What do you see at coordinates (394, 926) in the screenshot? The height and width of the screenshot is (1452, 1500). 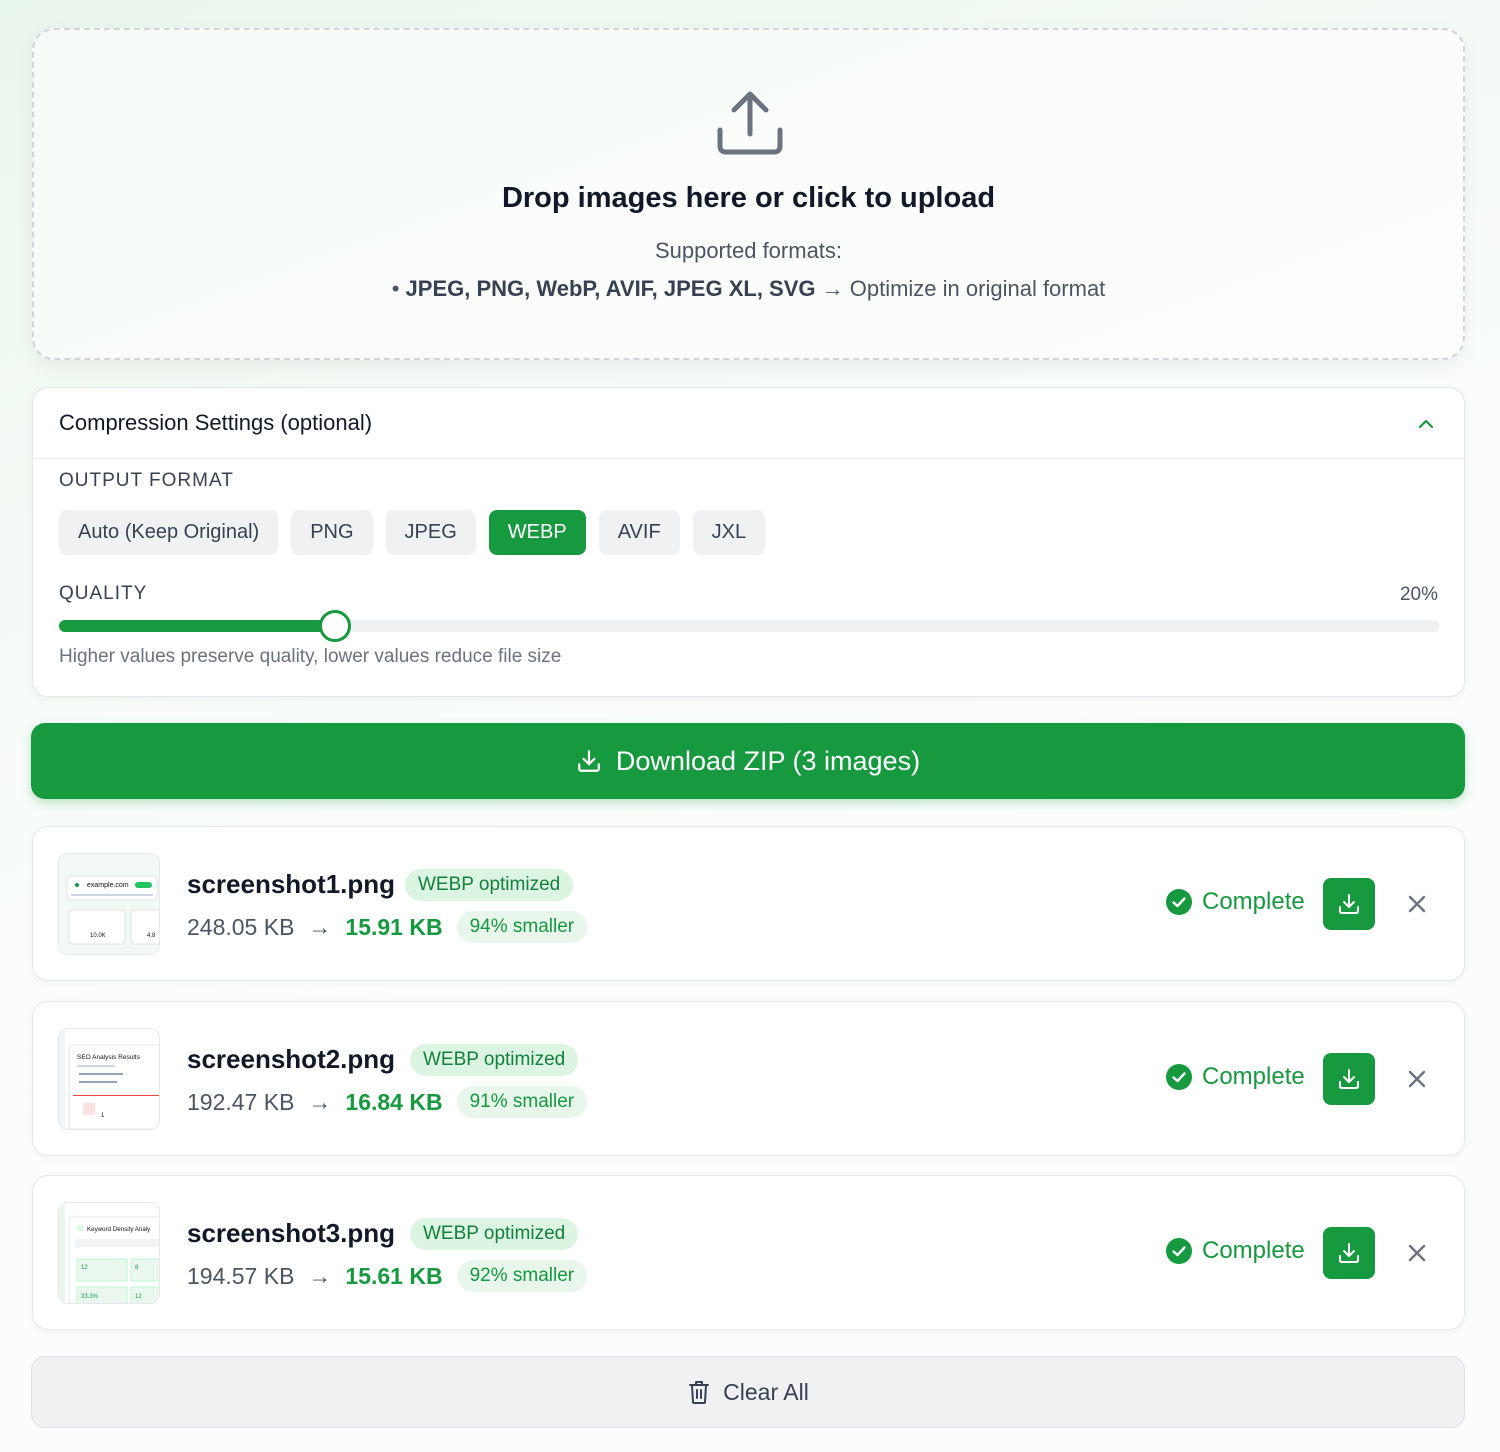 I see `new-size: 15.91 KB` at bounding box center [394, 926].